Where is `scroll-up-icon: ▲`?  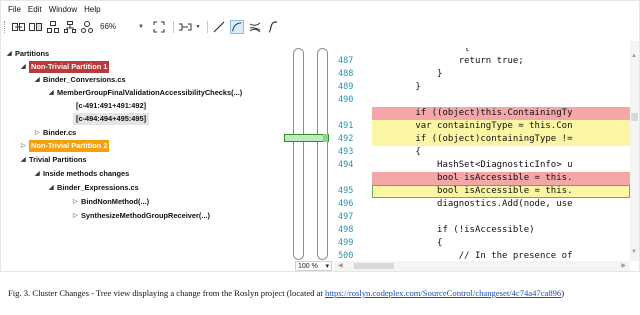 scroll-up-icon: ▲ is located at coordinates (634, 56).